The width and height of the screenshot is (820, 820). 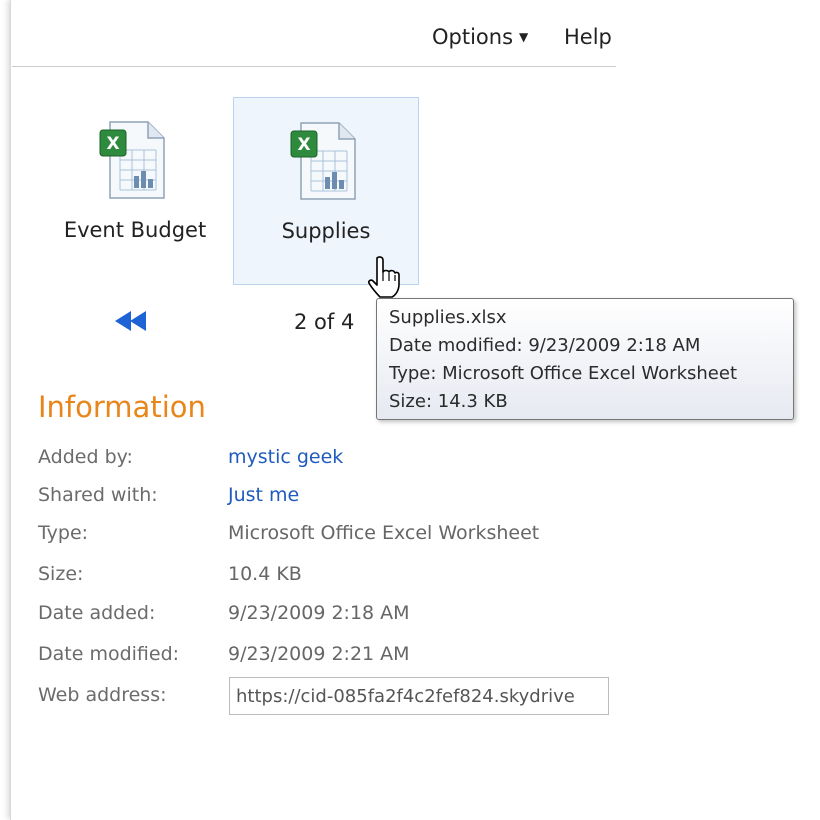 What do you see at coordinates (419, 696) in the screenshot?
I see `web-address-field` at bounding box center [419, 696].